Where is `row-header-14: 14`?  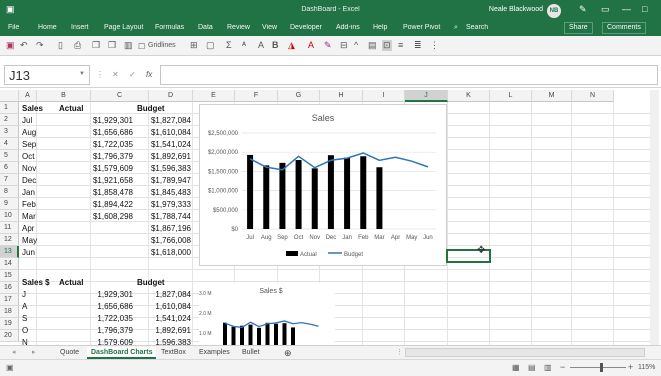 row-header-14: 14 is located at coordinates (9, 264).